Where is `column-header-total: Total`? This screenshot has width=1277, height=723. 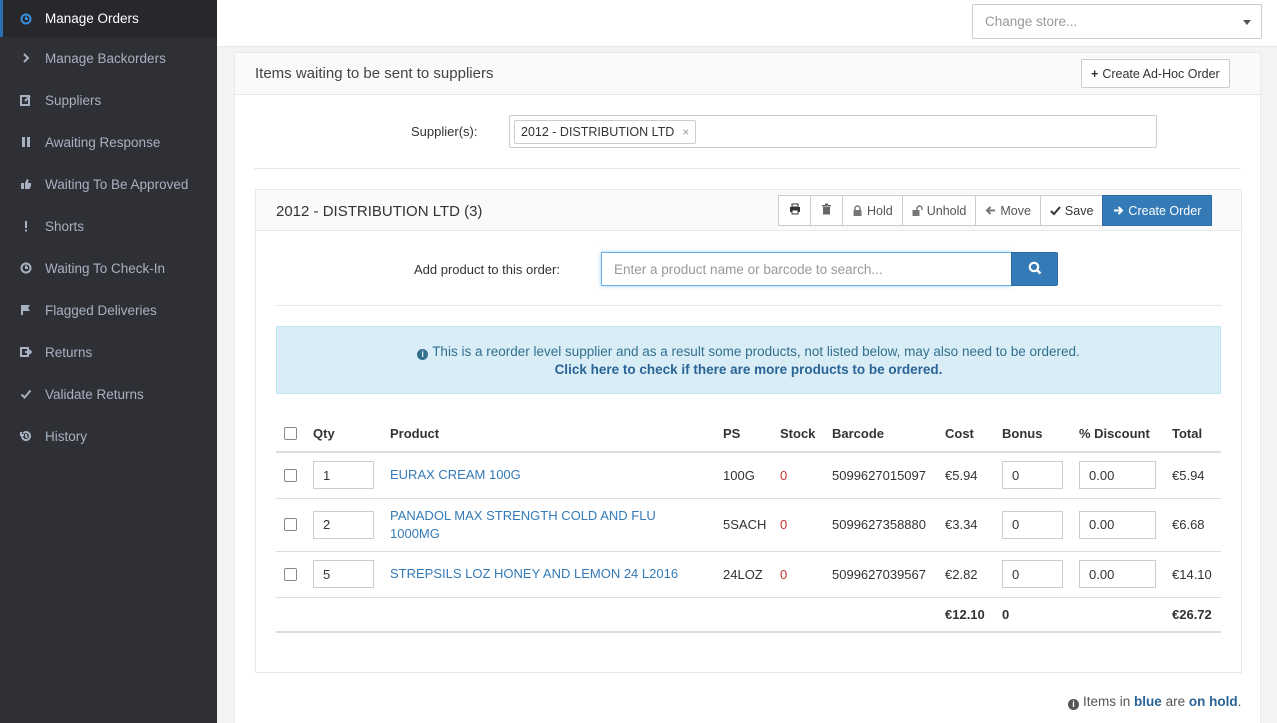 column-header-total: Total is located at coordinates (1196, 434).